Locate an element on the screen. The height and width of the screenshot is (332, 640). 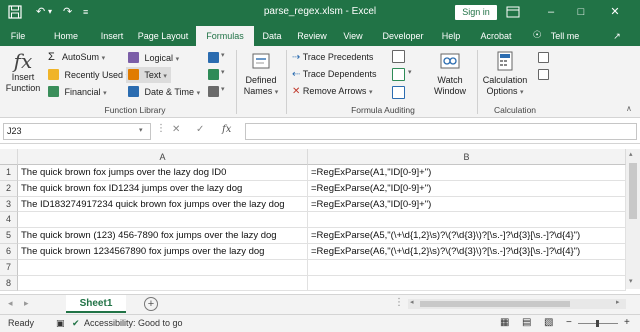
vertical-scrollbar: ▴ ▾ is located at coordinates (633, 219).